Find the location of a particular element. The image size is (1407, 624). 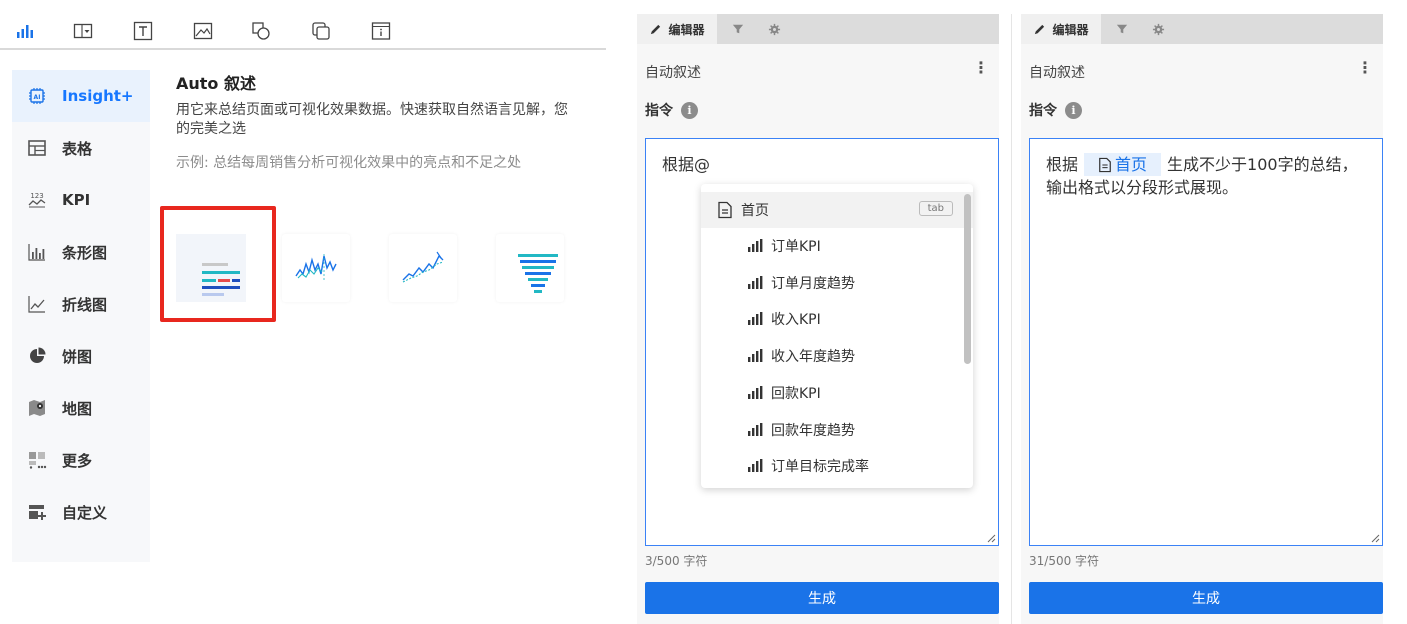

editor-visual-title: 自动叙述 is located at coordinates (673, 73).